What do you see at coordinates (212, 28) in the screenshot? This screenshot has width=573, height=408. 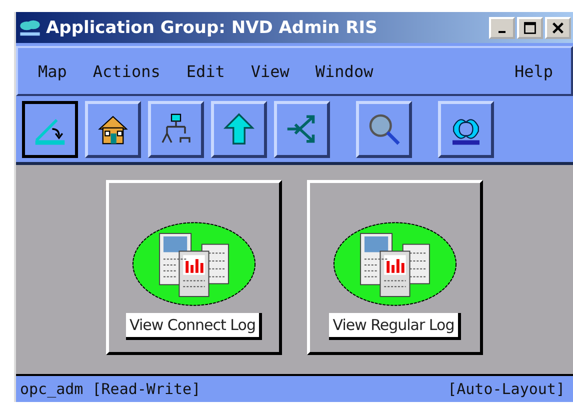 I see `window-title: Application Group: NVD Admin RIS` at bounding box center [212, 28].